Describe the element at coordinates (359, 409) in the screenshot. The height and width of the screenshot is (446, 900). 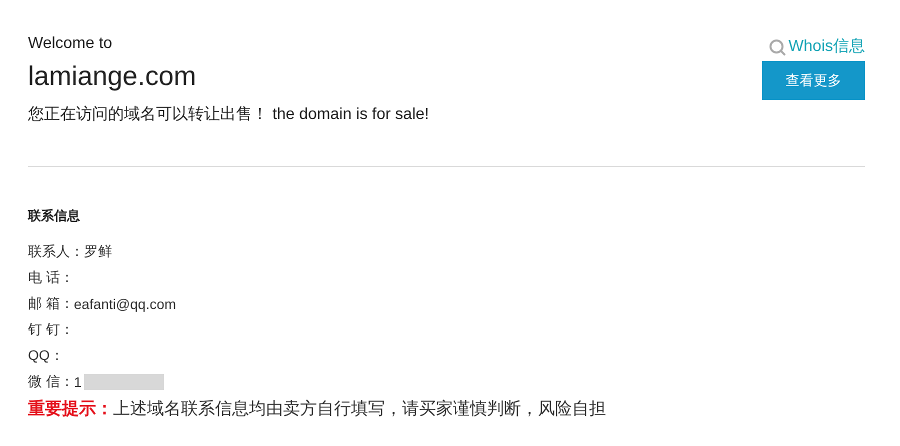
I see `notice-text: 上述域名联系信息均由卖方自行填写，请买家谨慎判断，风险自担` at that location.